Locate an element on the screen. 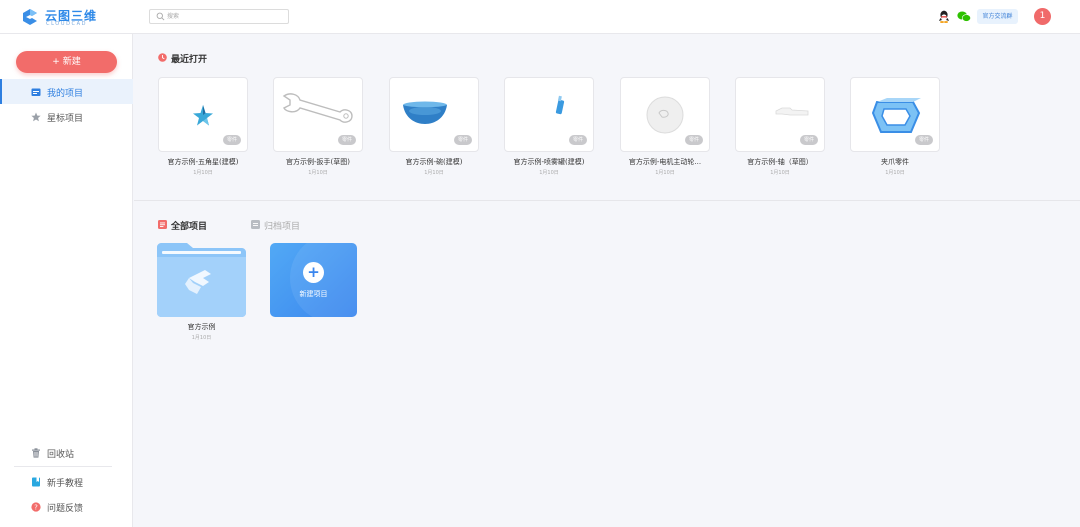 The width and height of the screenshot is (1080, 527). project-folder is located at coordinates (201, 280).